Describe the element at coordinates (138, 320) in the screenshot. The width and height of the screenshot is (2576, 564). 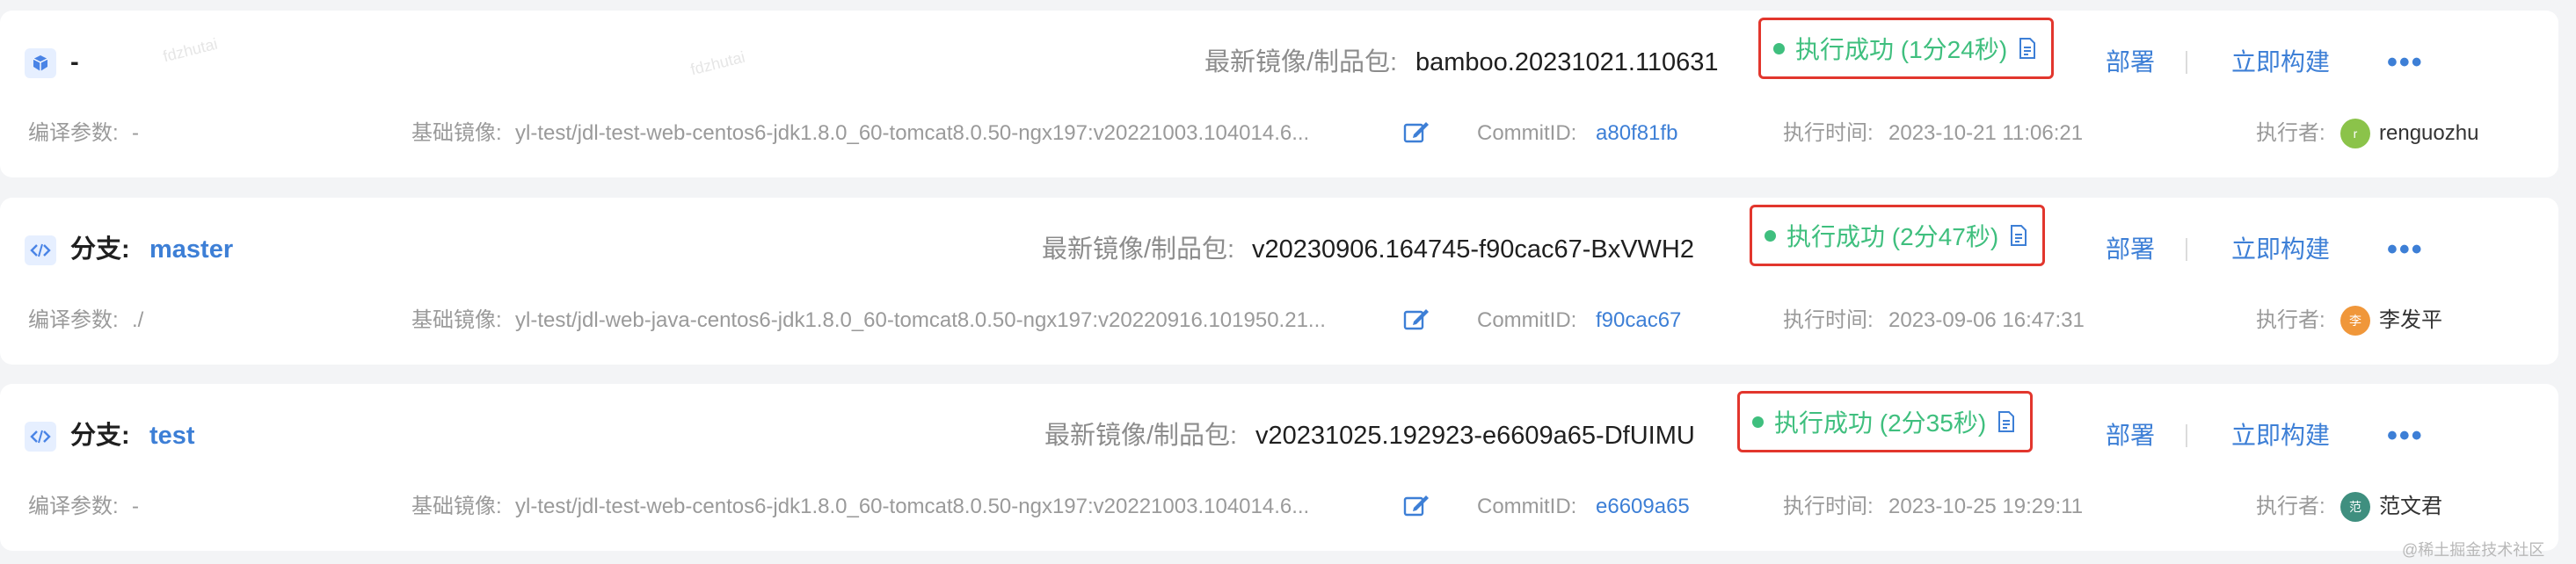
I see `compile-params-value: ./` at that location.